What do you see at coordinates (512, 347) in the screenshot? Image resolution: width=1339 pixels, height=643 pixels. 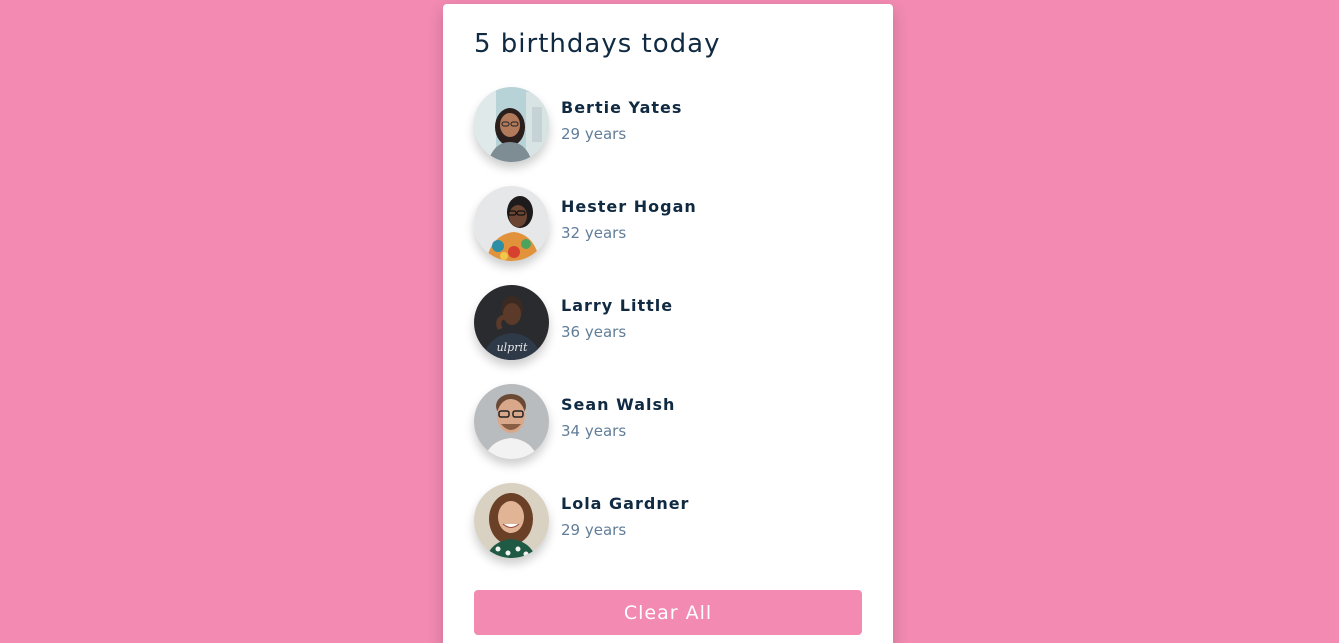 I see `svg-text: ulprit` at bounding box center [512, 347].